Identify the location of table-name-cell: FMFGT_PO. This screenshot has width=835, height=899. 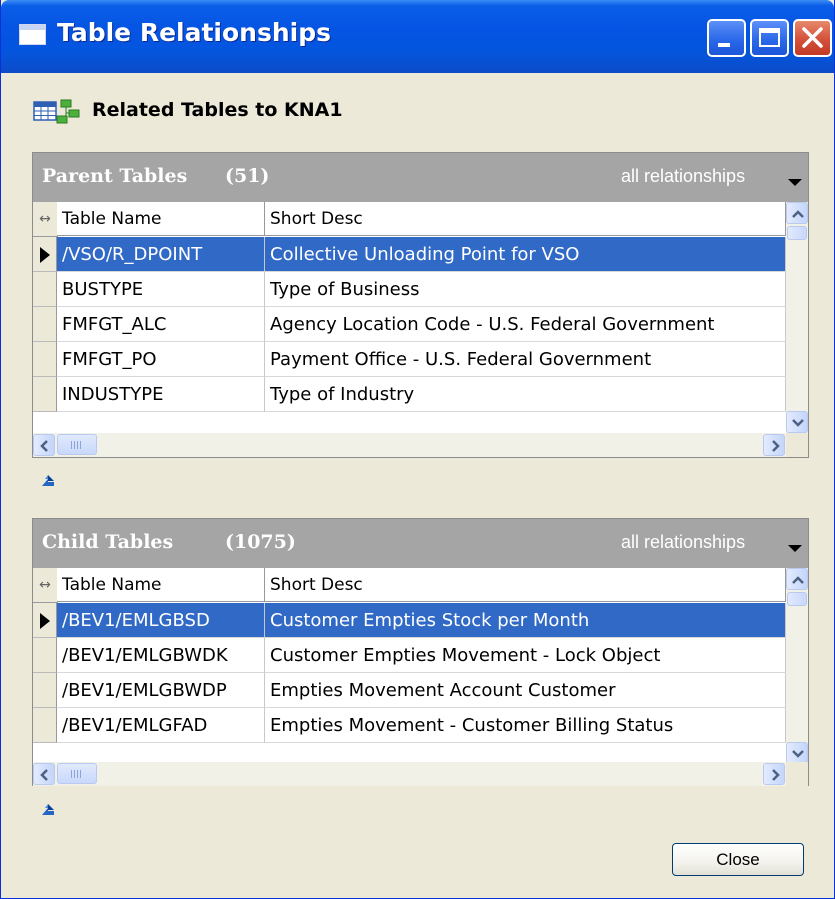
(161, 359).